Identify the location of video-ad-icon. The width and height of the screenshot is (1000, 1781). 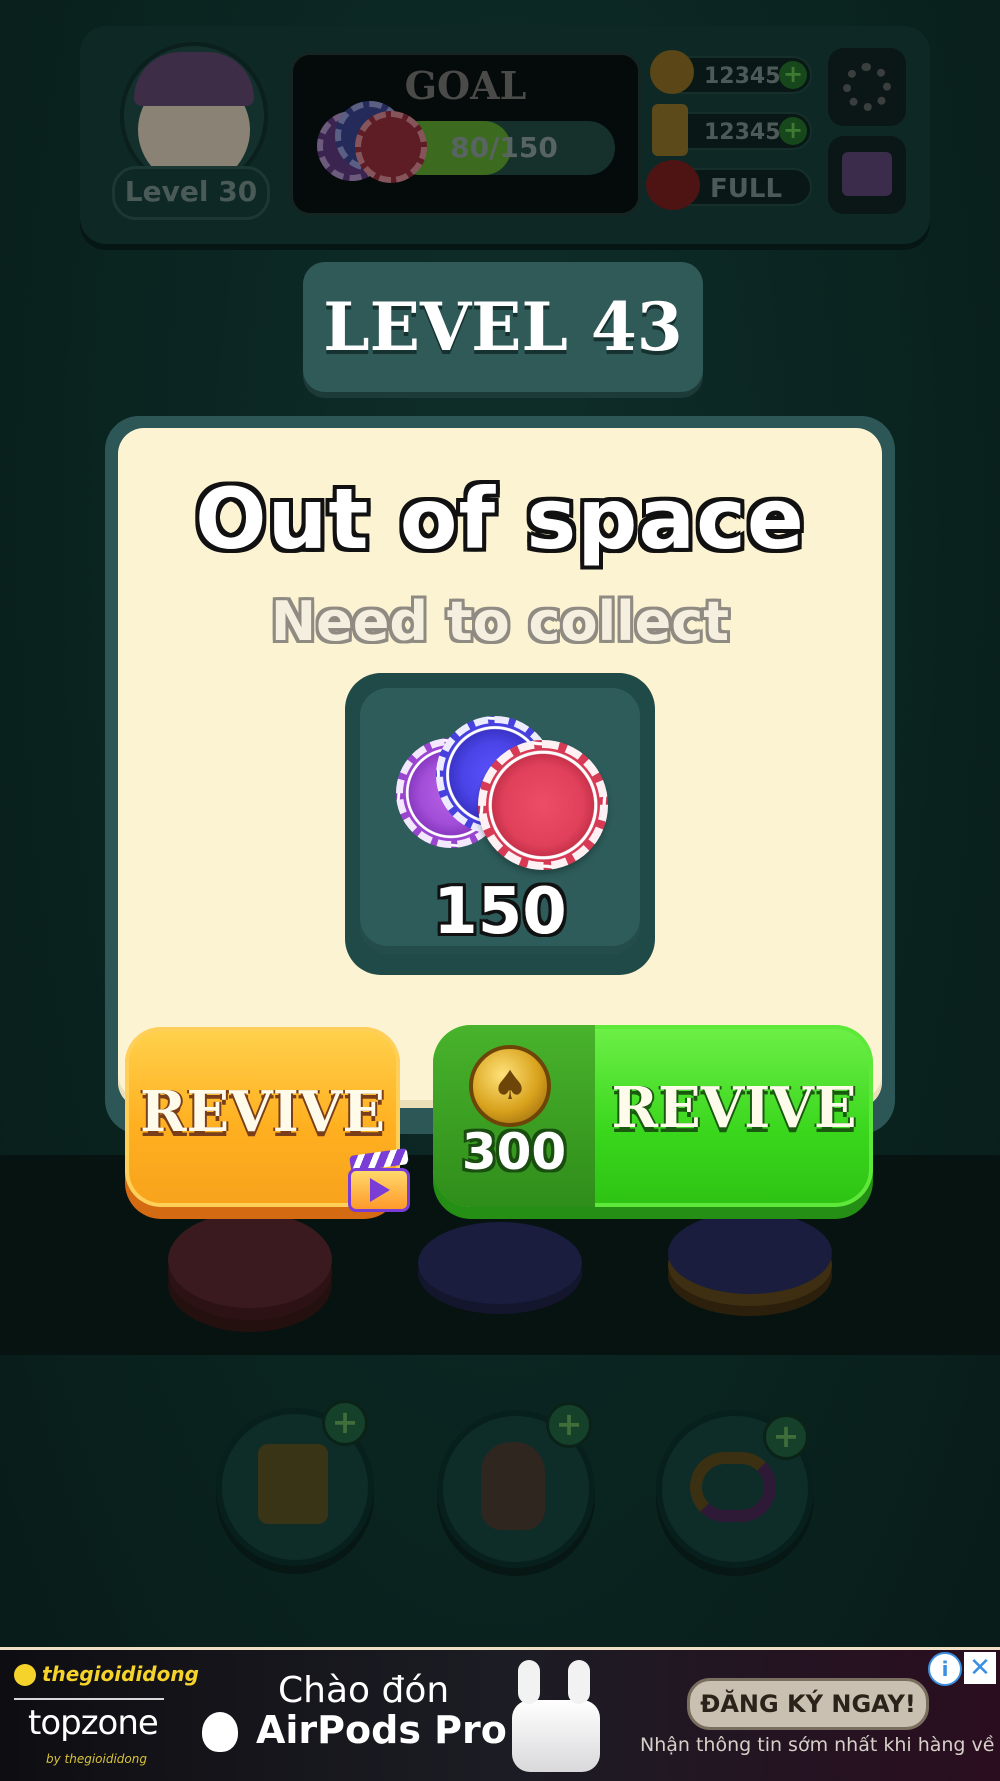
(379, 1181).